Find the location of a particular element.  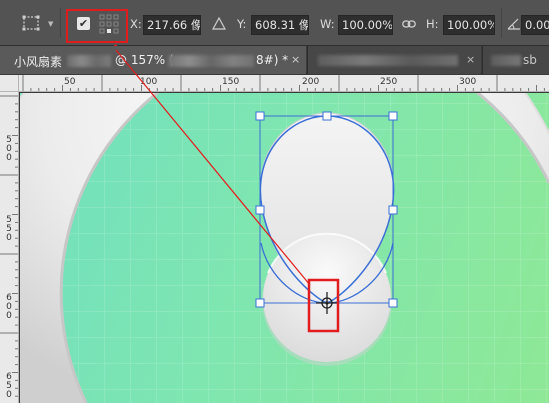

height-field: 100.00% is located at coordinates (469, 25).